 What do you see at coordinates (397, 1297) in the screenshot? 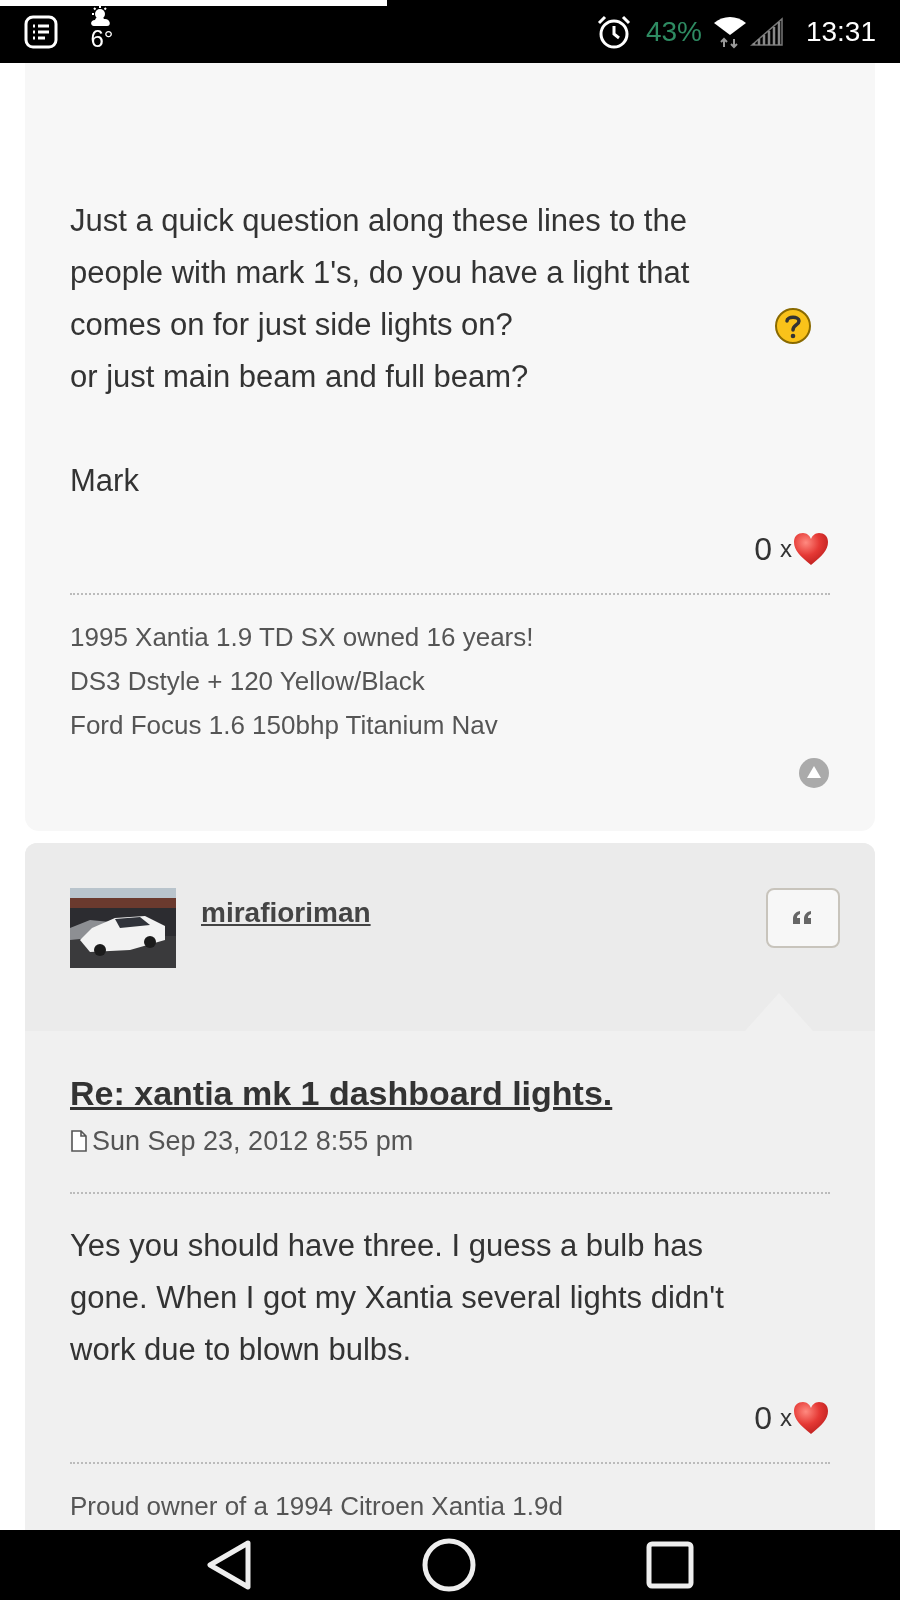
I see `post-text: Yes you should have three. I guess a bulb has gone. When I got my Xantia several lights didn't work due to blown bulbs.` at bounding box center [397, 1297].